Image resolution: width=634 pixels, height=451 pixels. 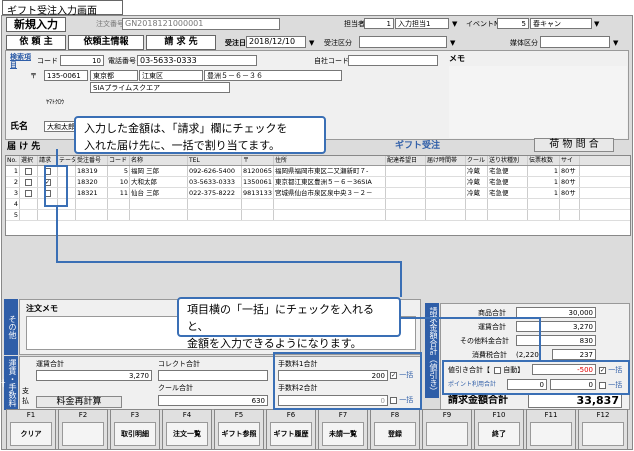 I want to click on fkey-f5: F5 ギフト参照, so click(x=239, y=429).